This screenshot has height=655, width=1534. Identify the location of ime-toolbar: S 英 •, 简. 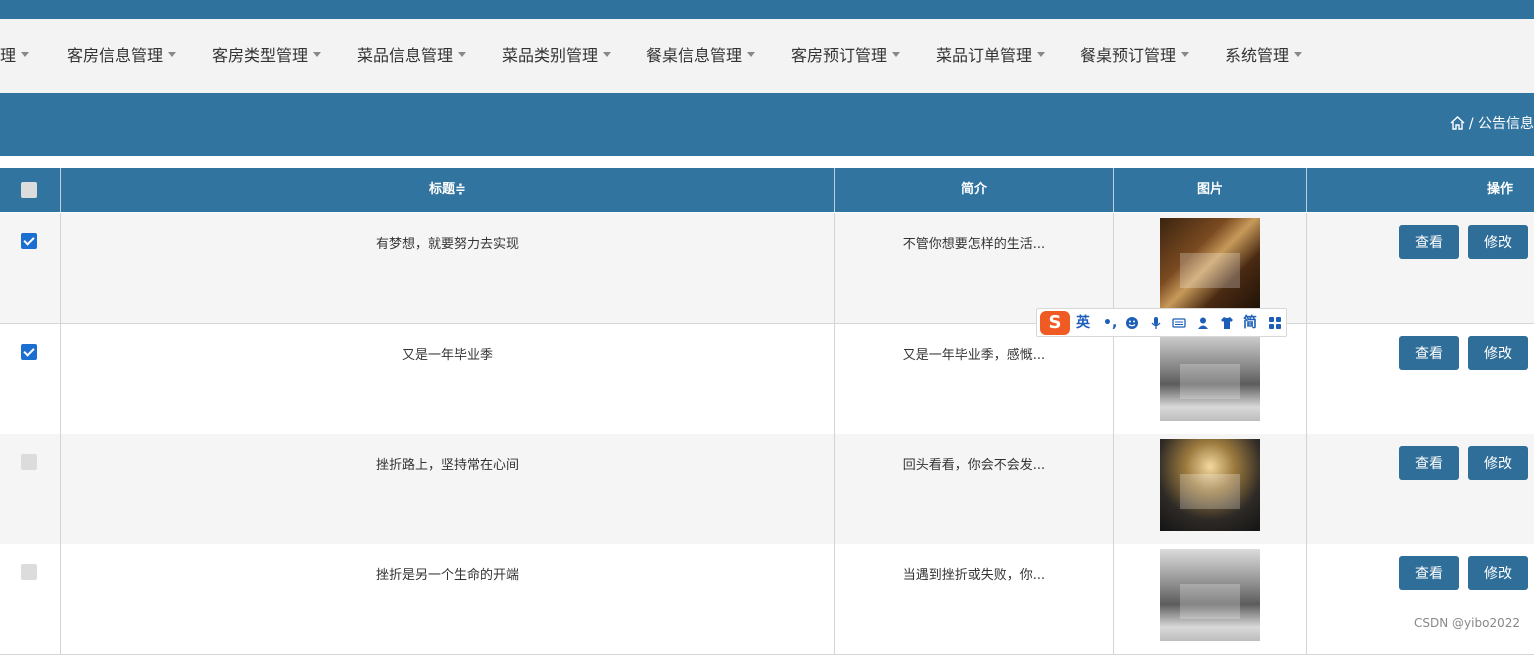
(1161, 322).